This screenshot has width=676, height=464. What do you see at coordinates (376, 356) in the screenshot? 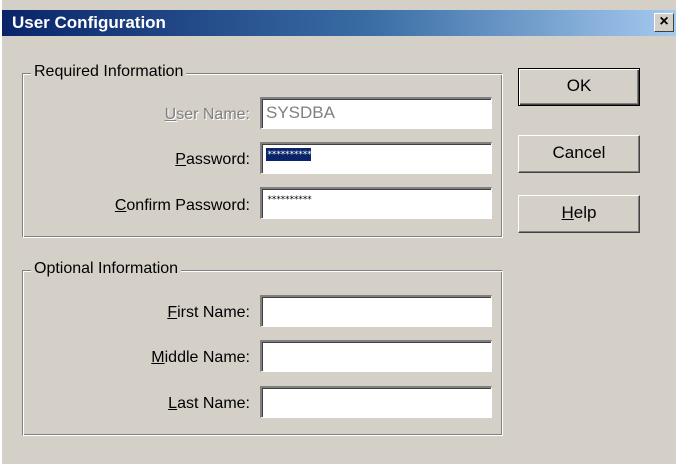
I see `middle-name-field` at bounding box center [376, 356].